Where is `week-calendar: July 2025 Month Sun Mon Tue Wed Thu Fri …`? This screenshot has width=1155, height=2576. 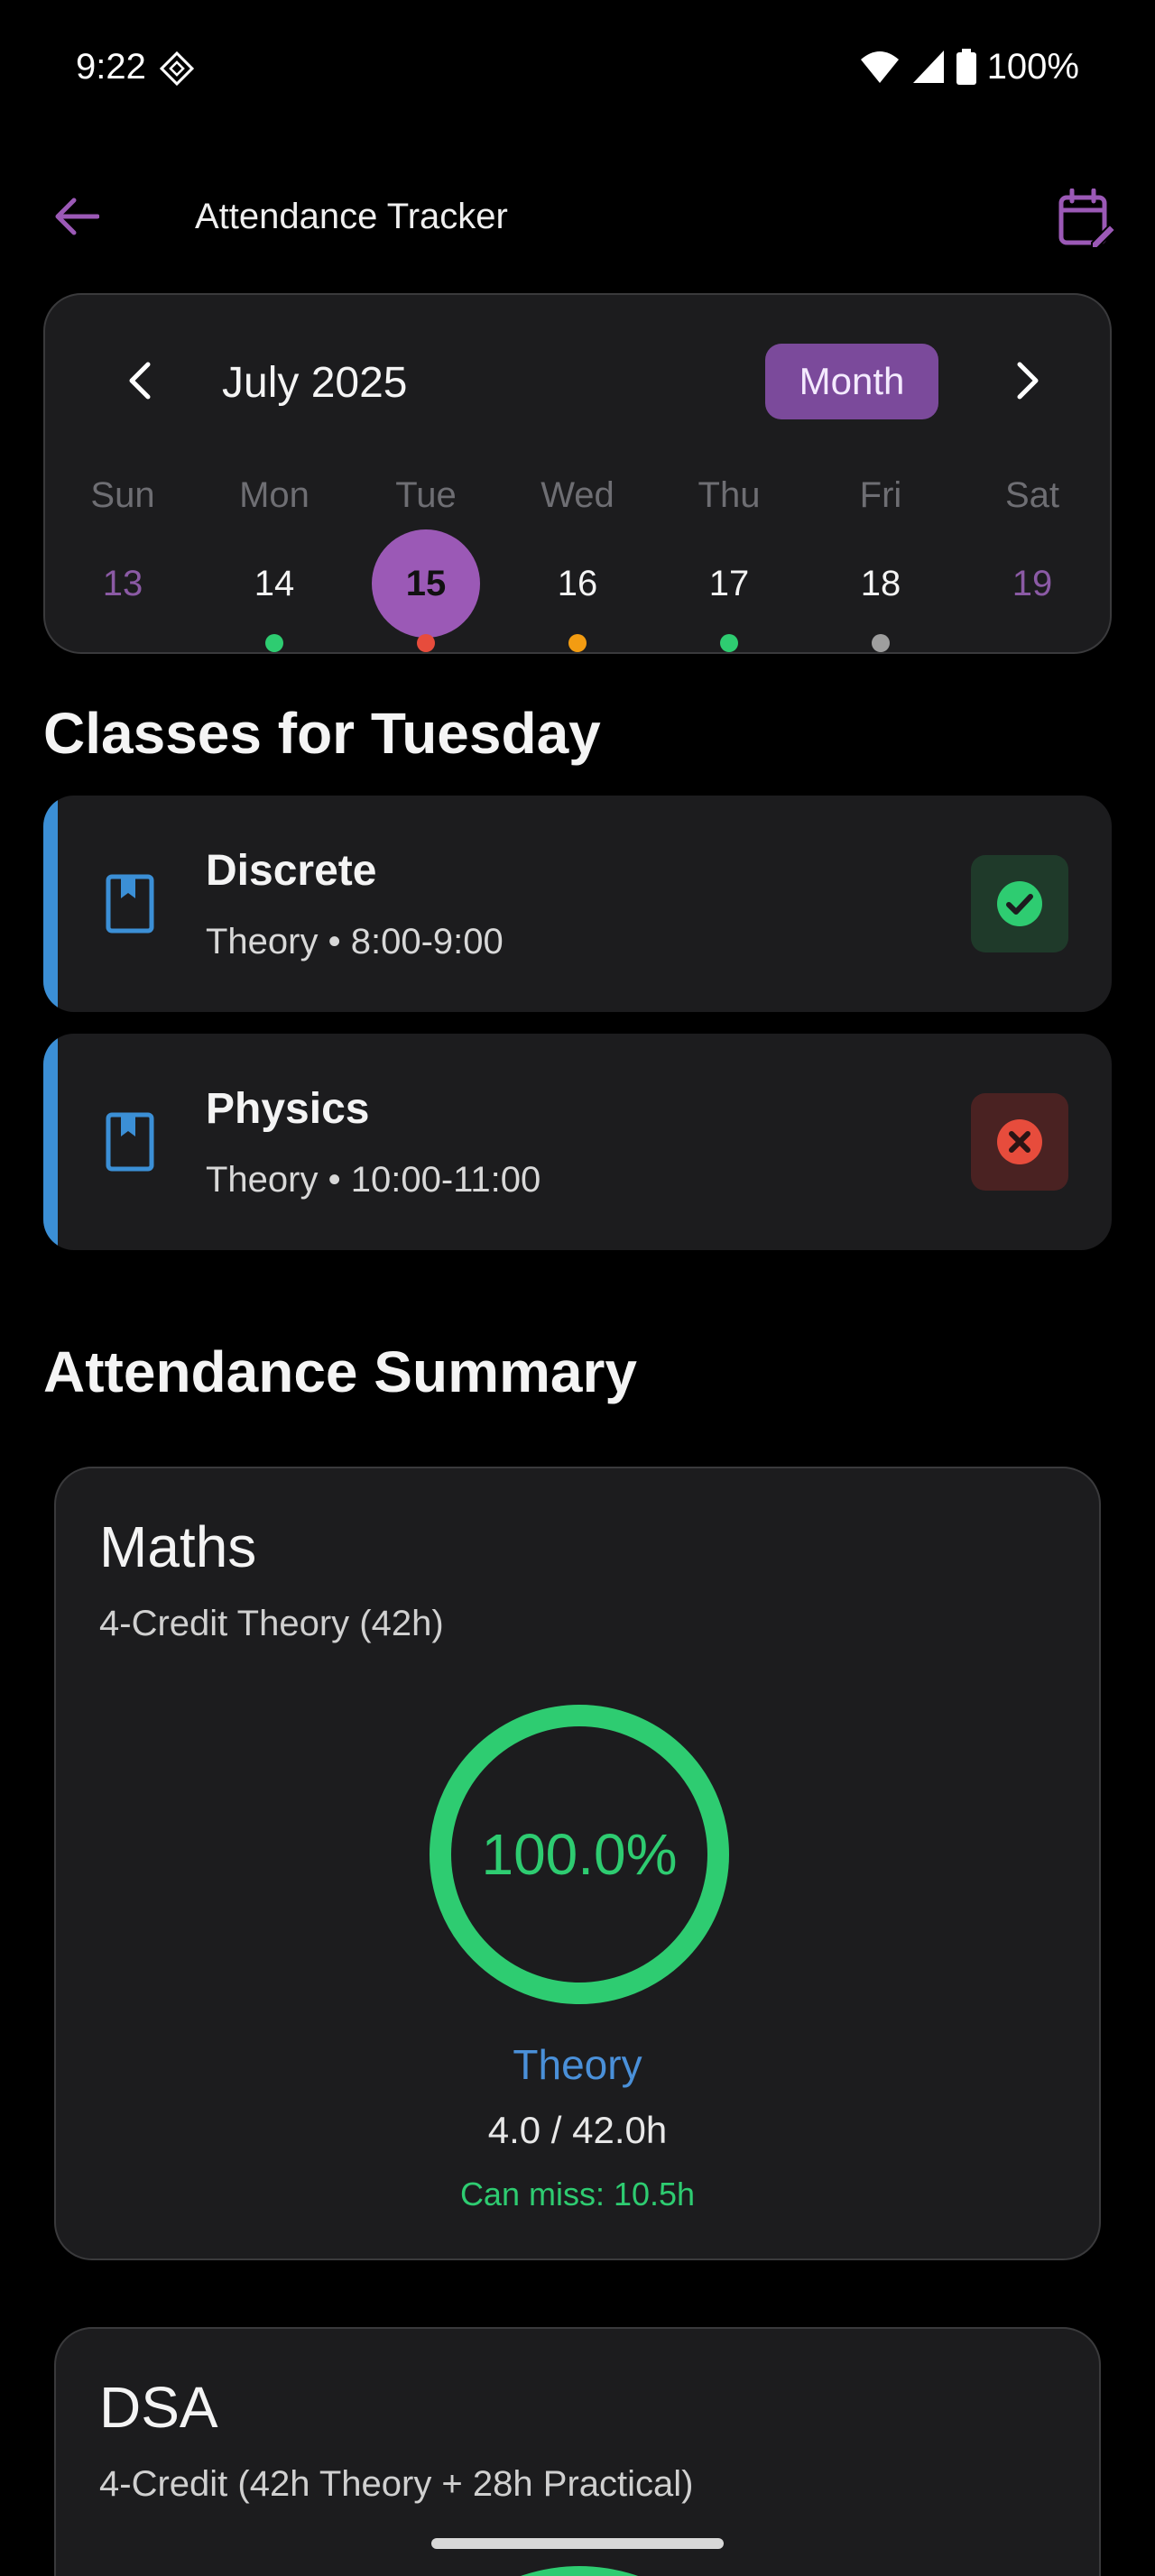
week-calendar: July 2025 Month Sun Mon Tue Wed Thu Fri … is located at coordinates (577, 474).